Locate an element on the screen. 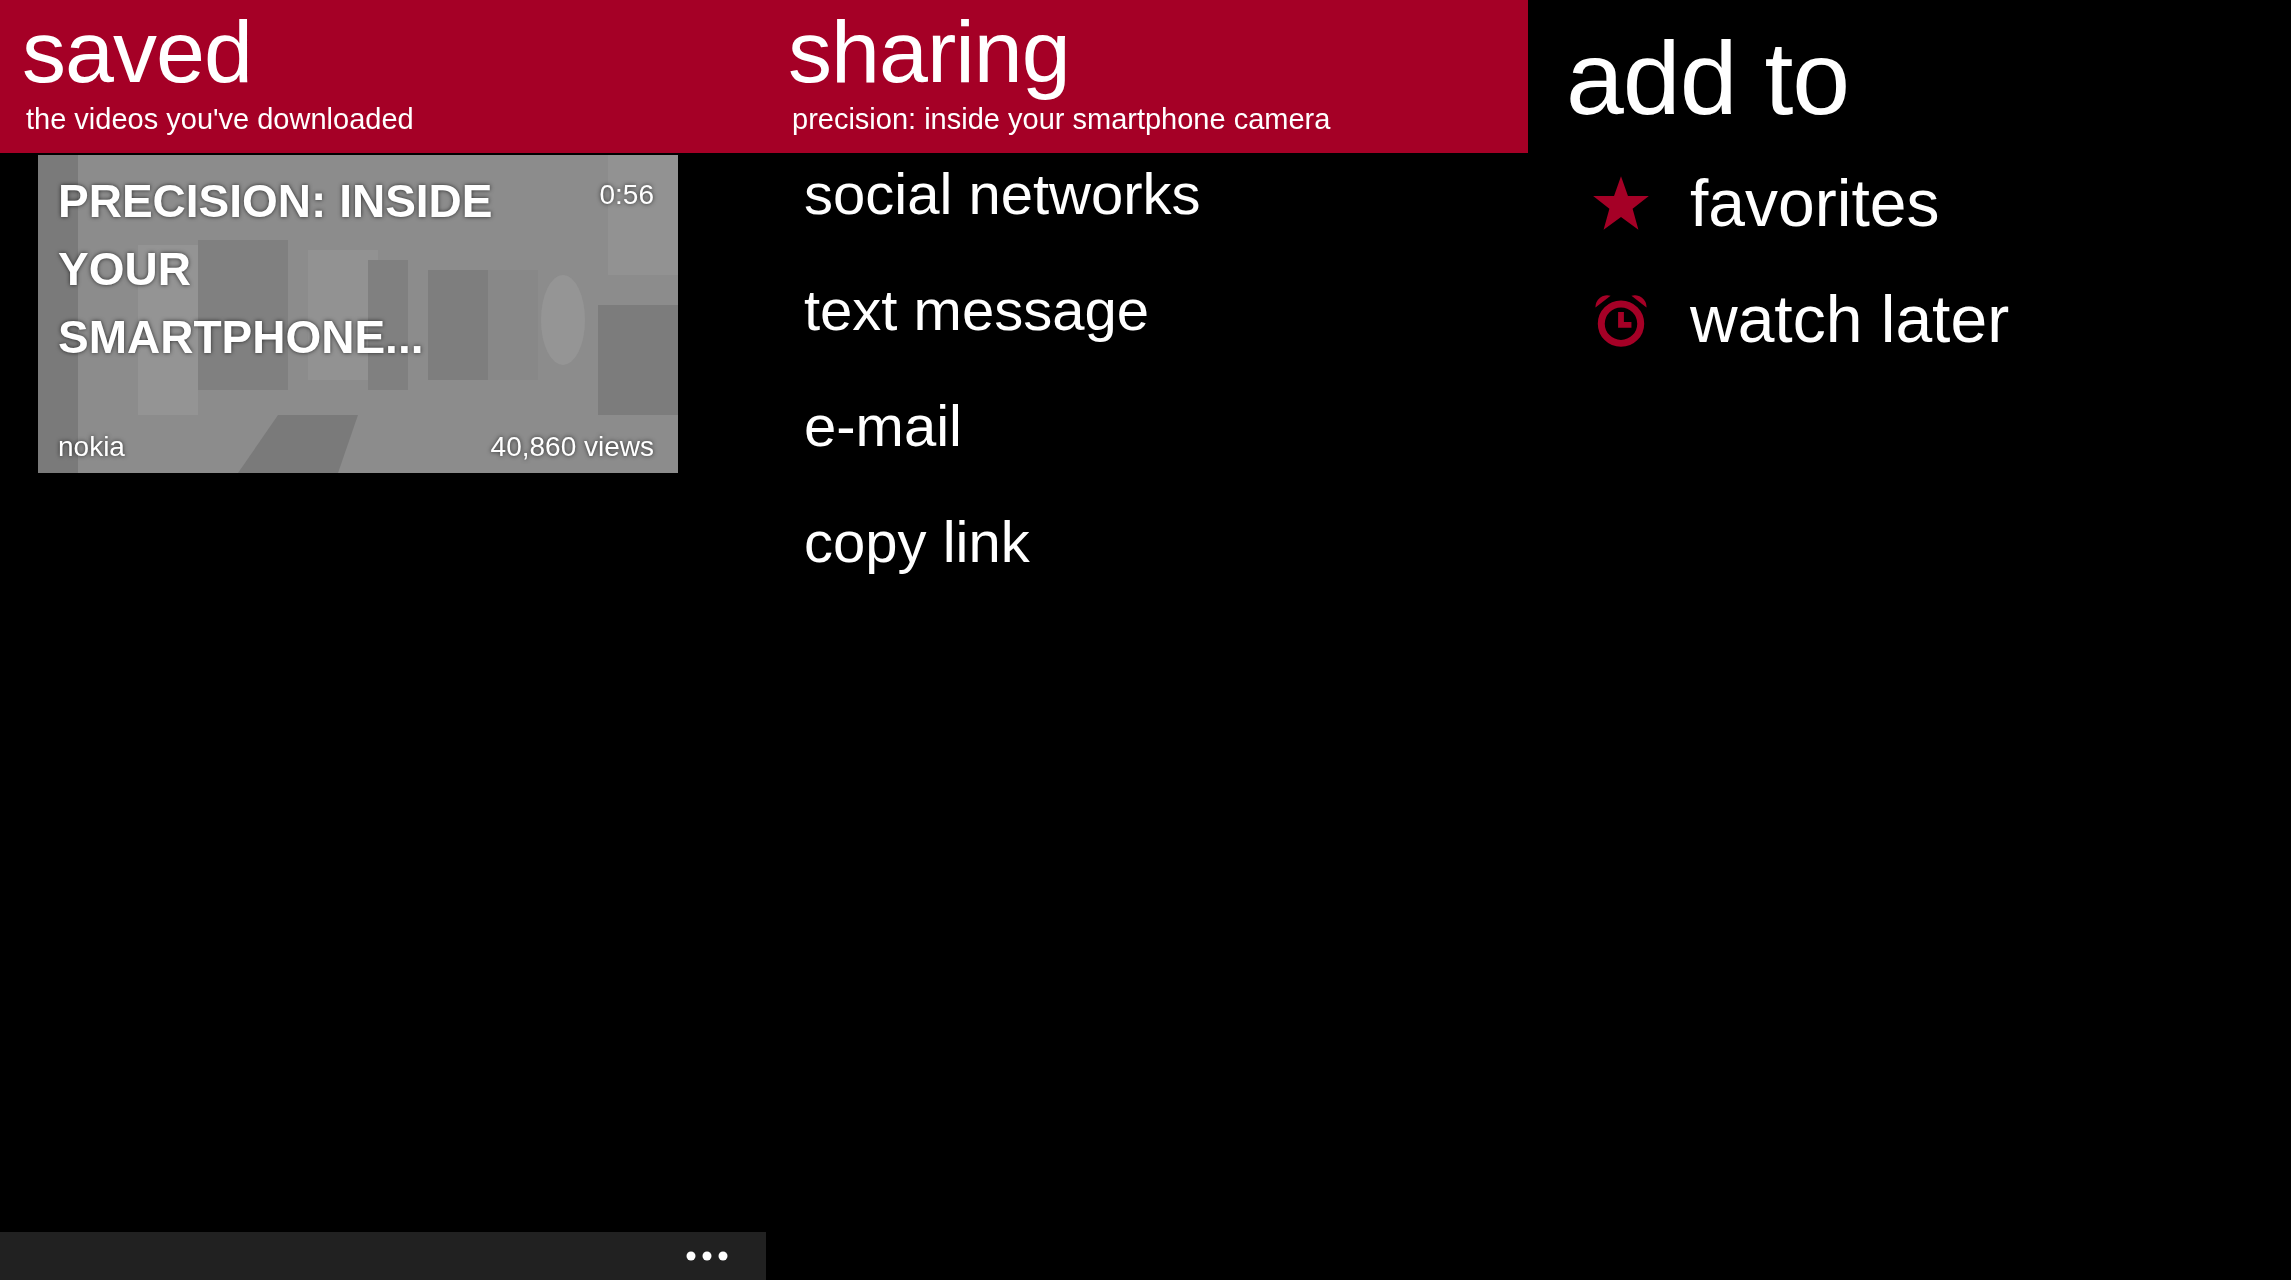 Image resolution: width=2291 pixels, height=1280 pixels. menu-item: favorites is located at coordinates (1766, 203).